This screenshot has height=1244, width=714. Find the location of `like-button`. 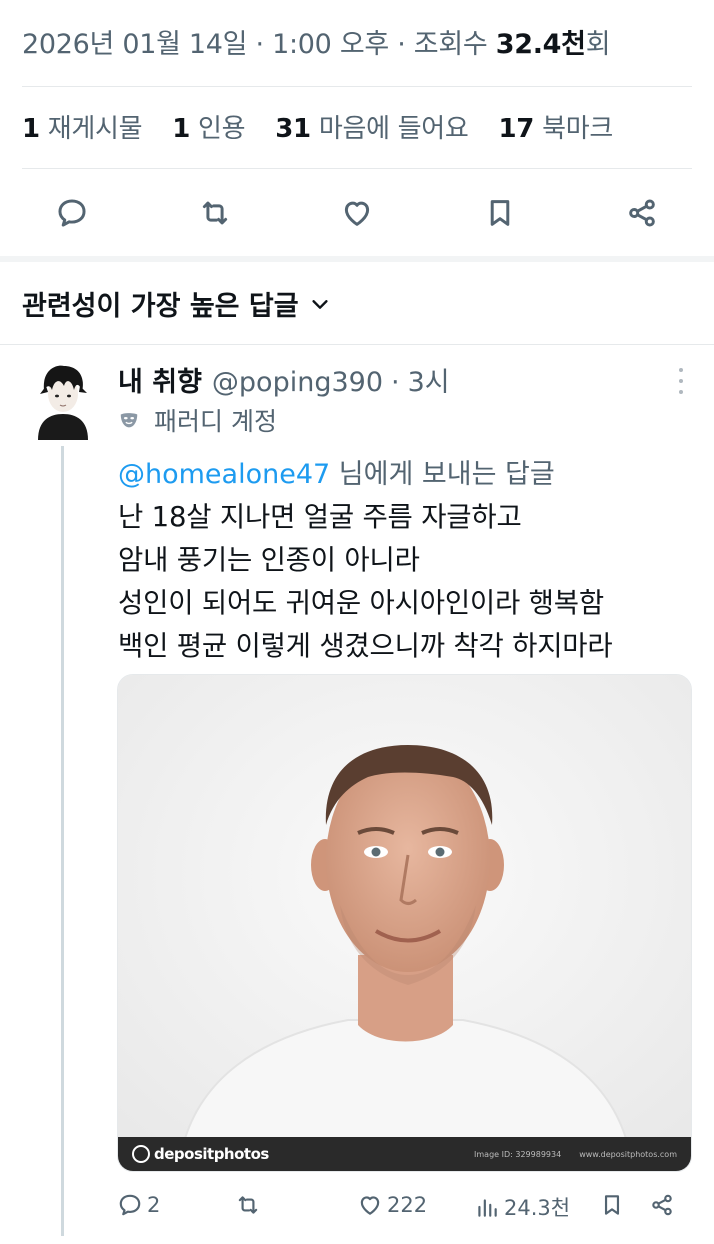

like-button is located at coordinates (357, 213).